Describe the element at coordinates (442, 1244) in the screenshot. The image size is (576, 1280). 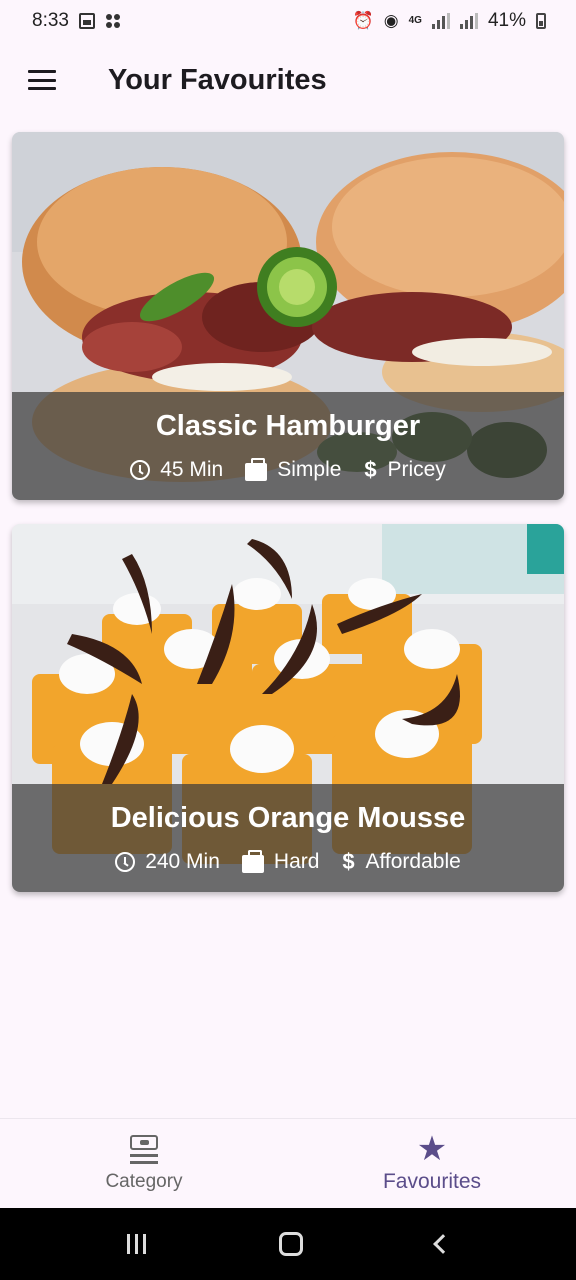
I see `back-button` at that location.